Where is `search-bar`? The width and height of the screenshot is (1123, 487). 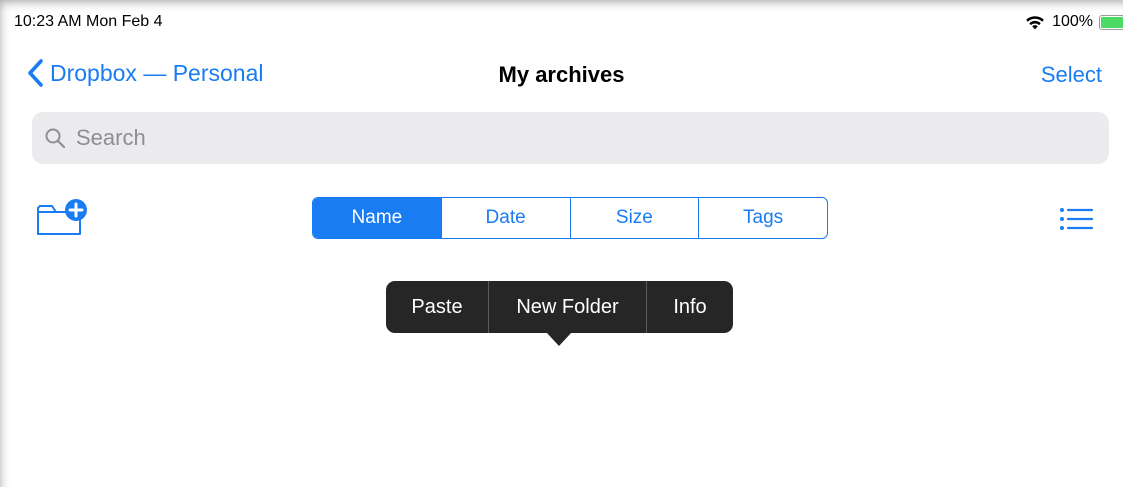
search-bar is located at coordinates (570, 138).